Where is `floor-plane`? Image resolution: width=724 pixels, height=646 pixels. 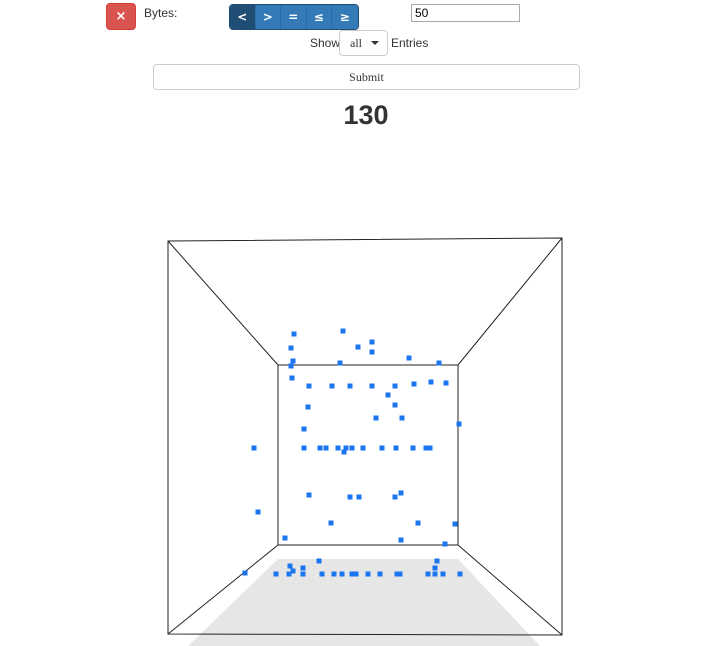 floor-plane is located at coordinates (364, 602).